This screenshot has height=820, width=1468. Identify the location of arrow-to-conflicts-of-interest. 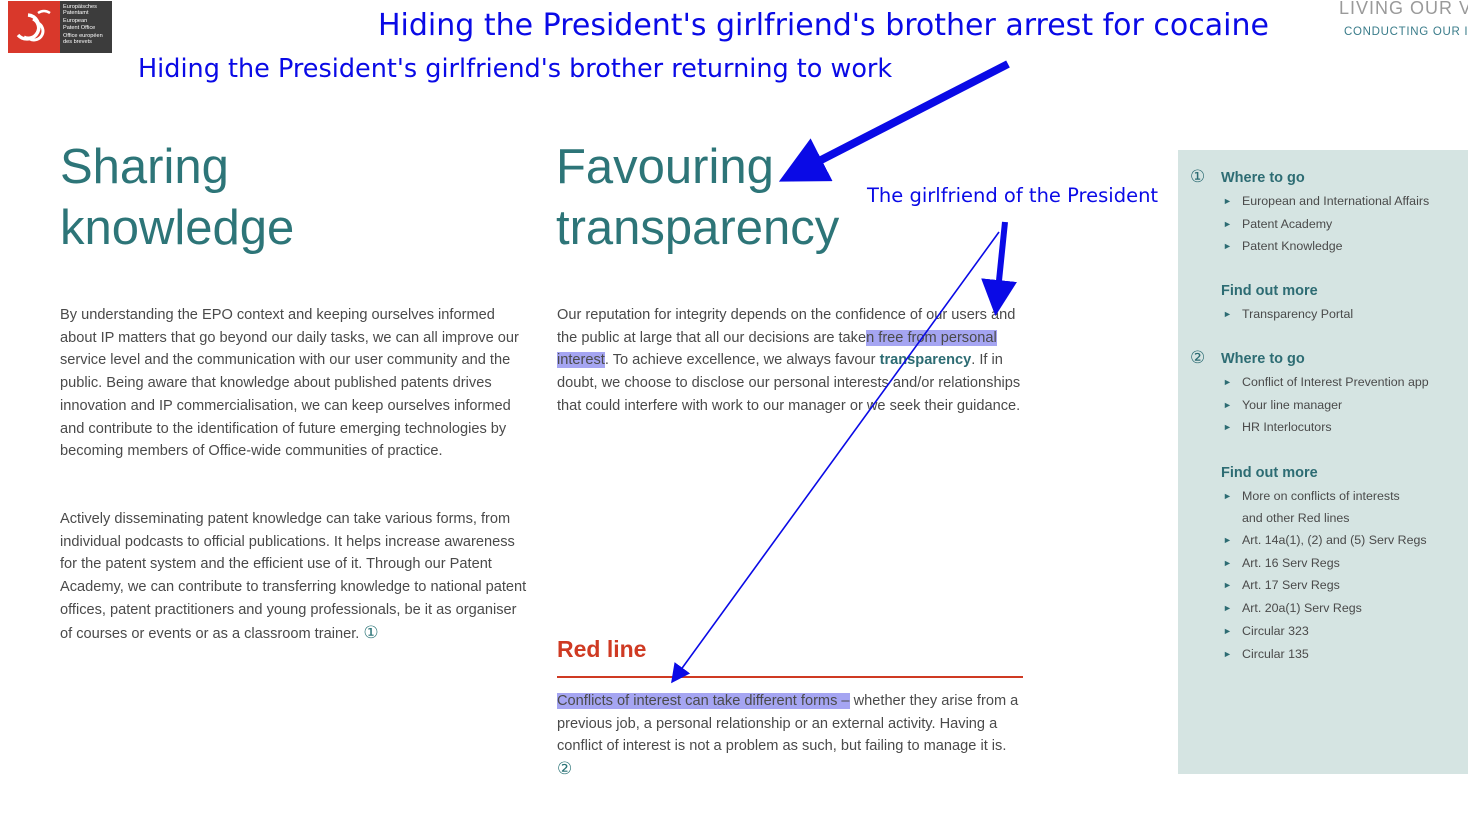
(835, 457).